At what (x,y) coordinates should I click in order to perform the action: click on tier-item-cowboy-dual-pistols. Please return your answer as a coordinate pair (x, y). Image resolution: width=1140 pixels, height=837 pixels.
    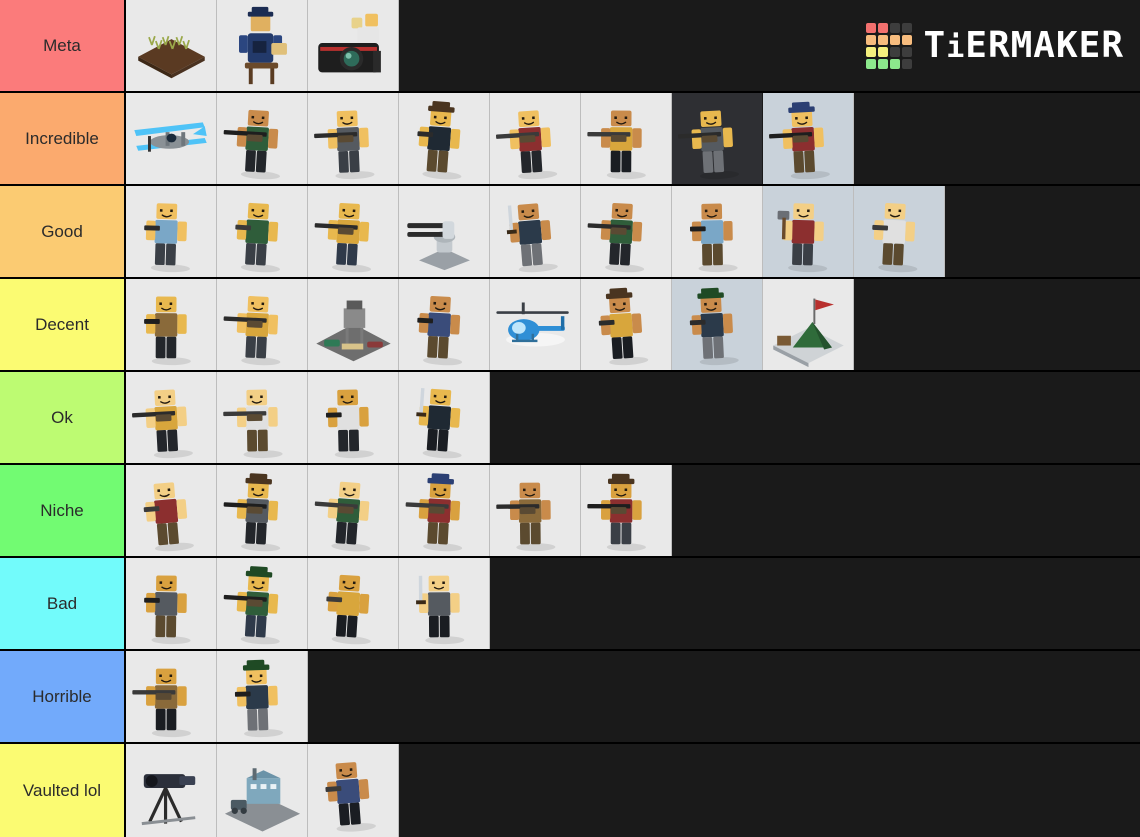
    Looking at the image, I should click on (444, 138).